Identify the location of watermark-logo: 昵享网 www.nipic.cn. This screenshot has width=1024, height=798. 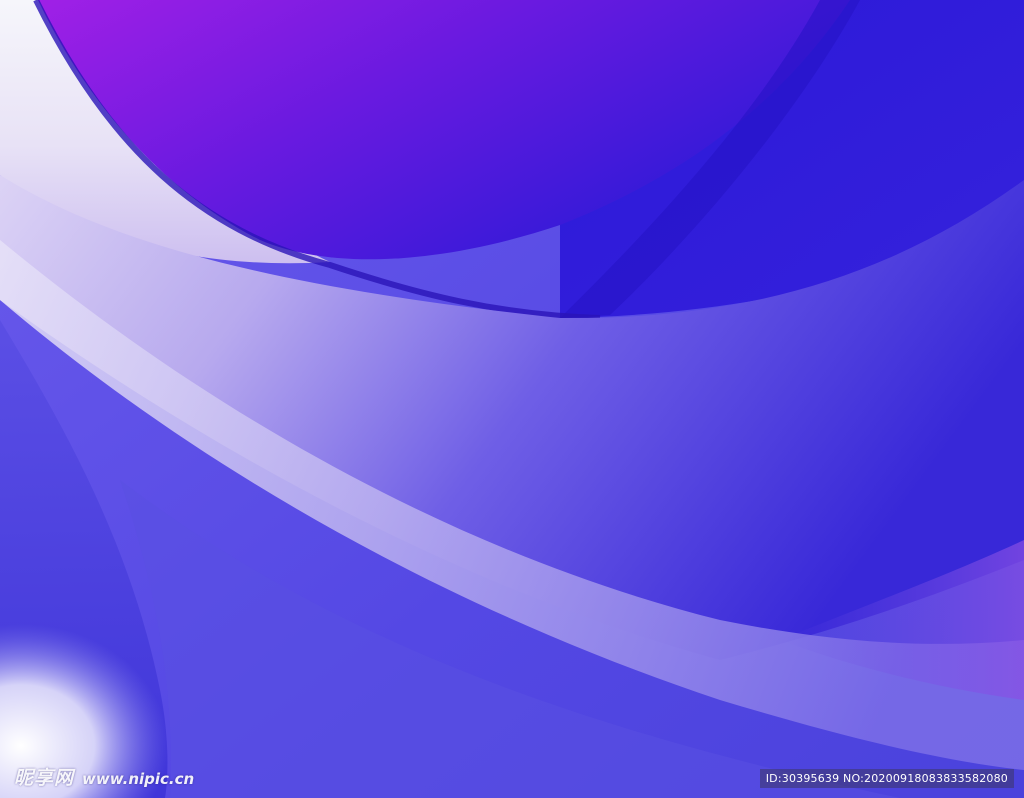
(104, 776).